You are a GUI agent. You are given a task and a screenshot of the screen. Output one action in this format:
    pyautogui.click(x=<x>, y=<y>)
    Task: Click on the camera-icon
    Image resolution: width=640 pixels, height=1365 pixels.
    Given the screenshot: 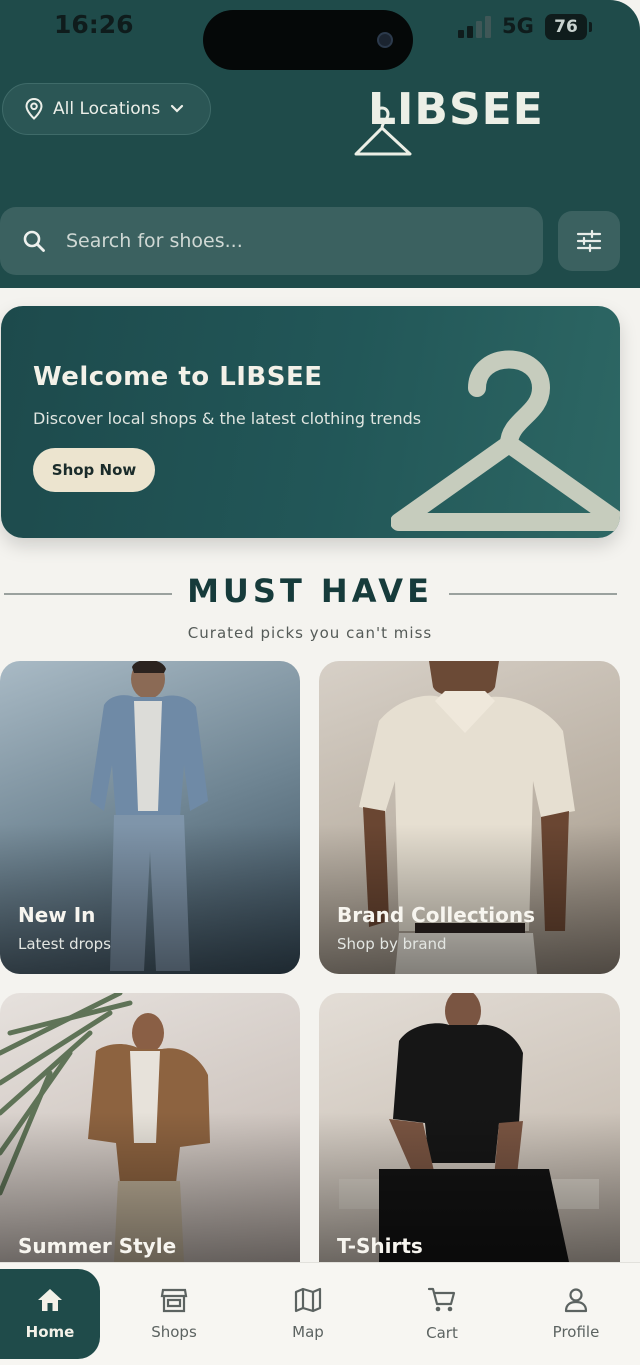 What is the action you would take?
    pyautogui.click(x=385, y=40)
    